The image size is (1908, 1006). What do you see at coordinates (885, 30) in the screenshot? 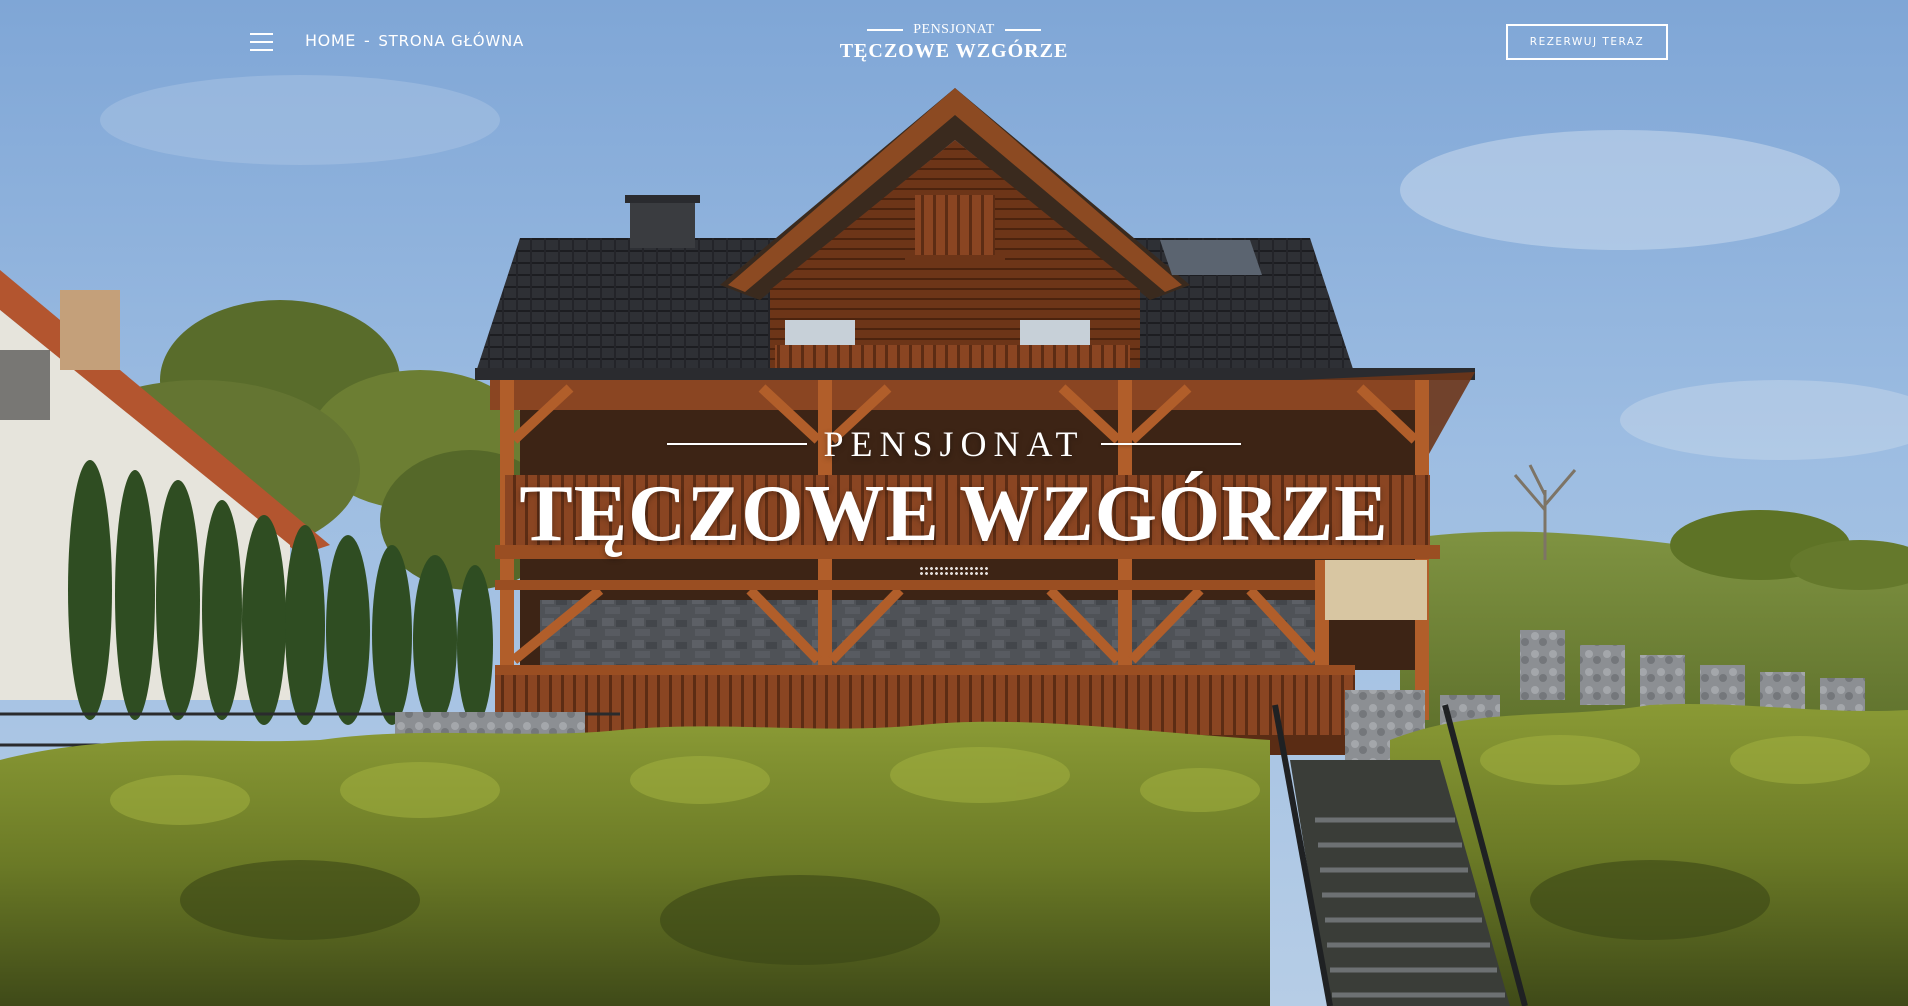
I see `logo-line-left` at bounding box center [885, 30].